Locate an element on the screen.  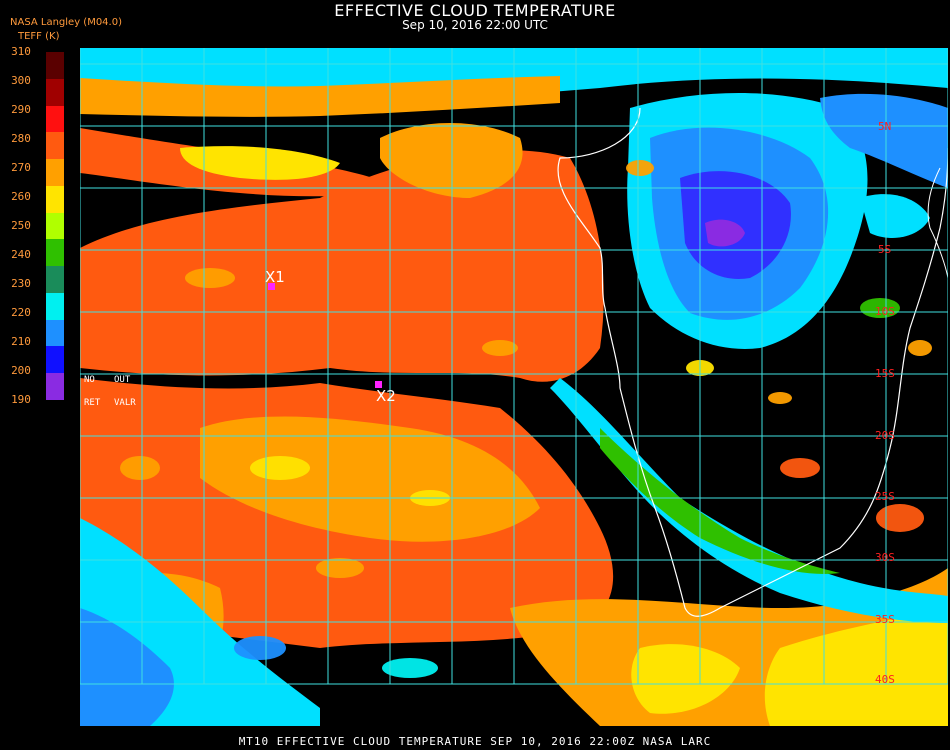
lat-label-5n: 5N is located at coordinates (885, 126).